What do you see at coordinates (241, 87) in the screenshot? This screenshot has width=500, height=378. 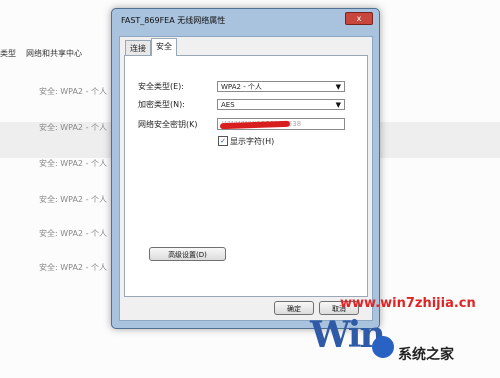 I see `security-type-value: WPA2 - 个人` at bounding box center [241, 87].